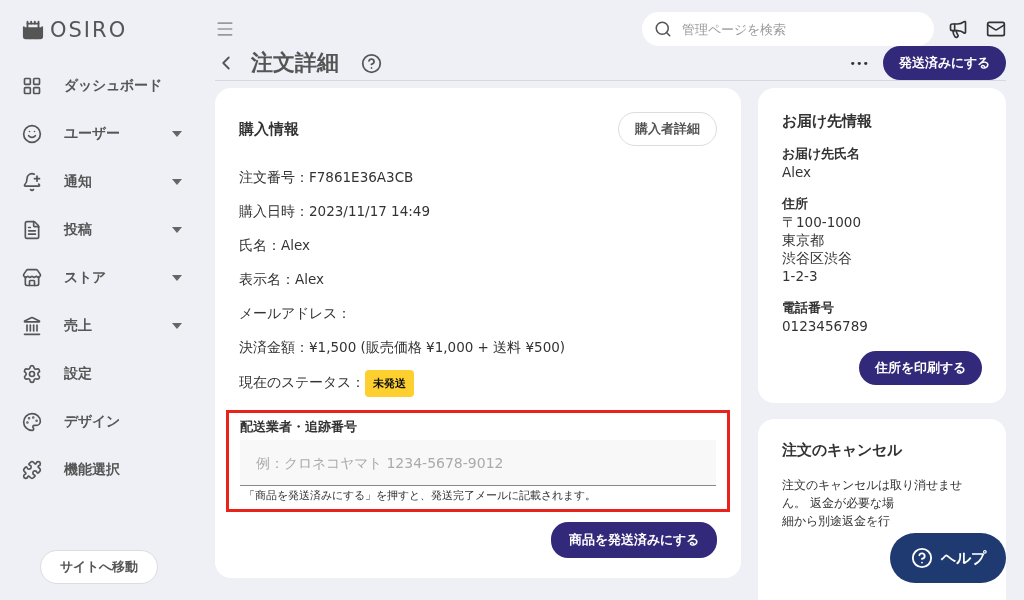 The image size is (1024, 600). I want to click on ship-button: 商品を発送済みにする, so click(634, 540).